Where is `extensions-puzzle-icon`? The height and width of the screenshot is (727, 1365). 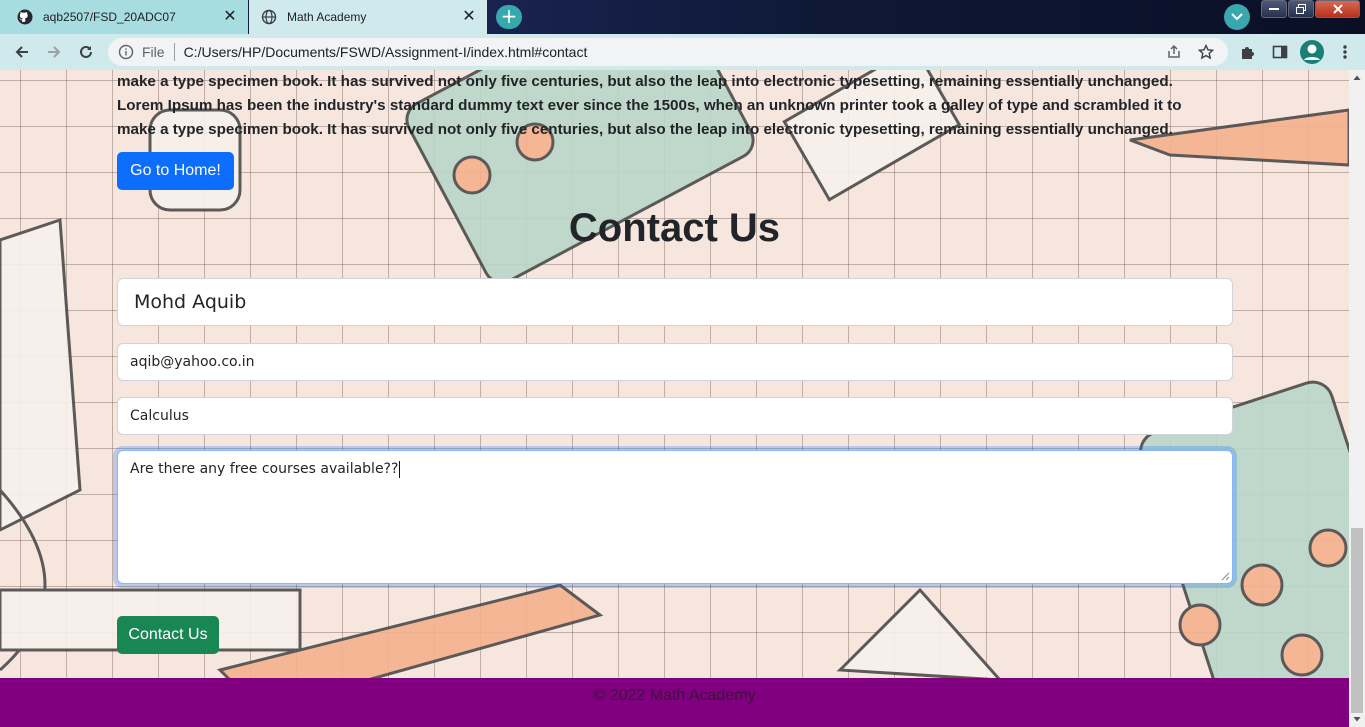 extensions-puzzle-icon is located at coordinates (1248, 52).